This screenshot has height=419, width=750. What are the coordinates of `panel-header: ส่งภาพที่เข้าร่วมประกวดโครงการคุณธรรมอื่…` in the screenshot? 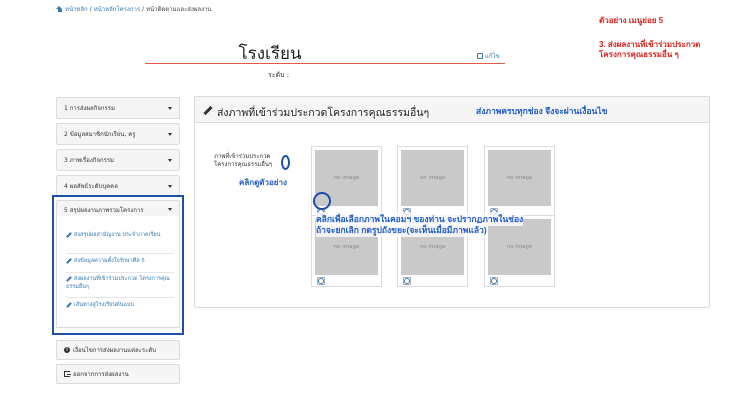 It's located at (452, 110).